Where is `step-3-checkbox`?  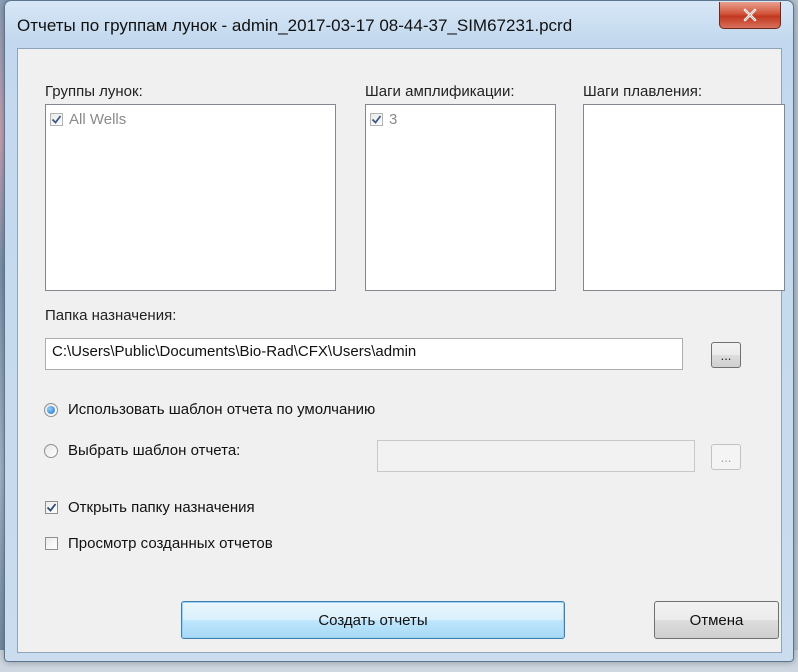 step-3-checkbox is located at coordinates (376, 119).